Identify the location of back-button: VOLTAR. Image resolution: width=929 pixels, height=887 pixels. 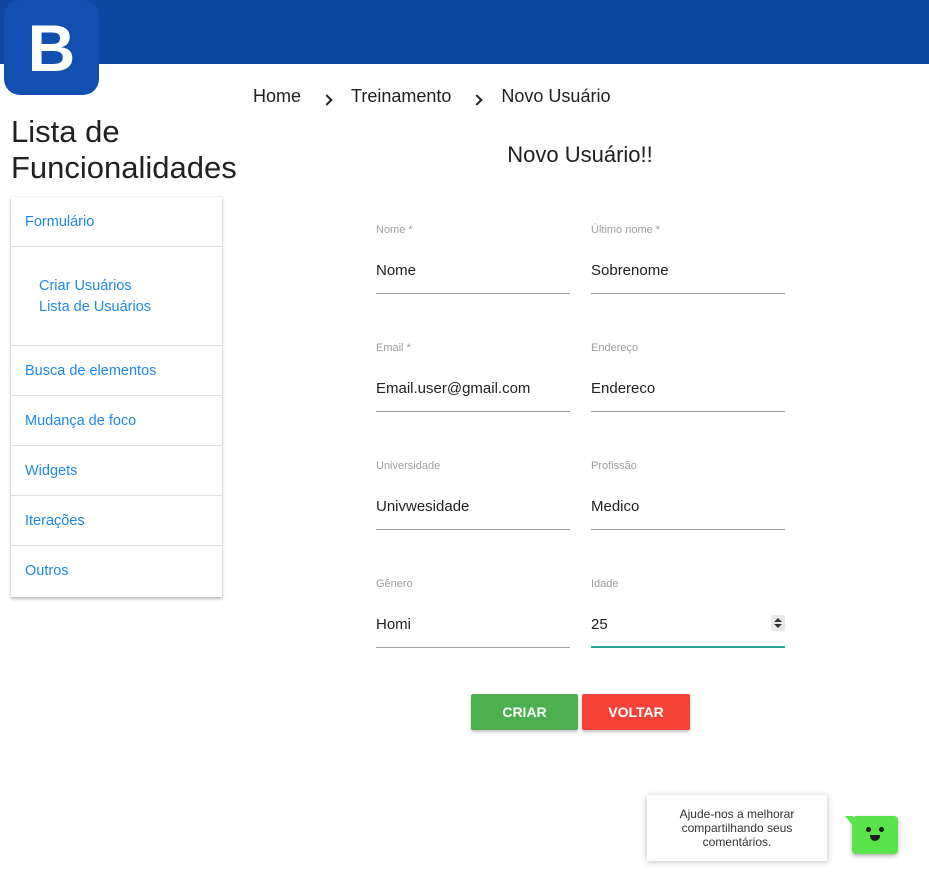
(636, 712).